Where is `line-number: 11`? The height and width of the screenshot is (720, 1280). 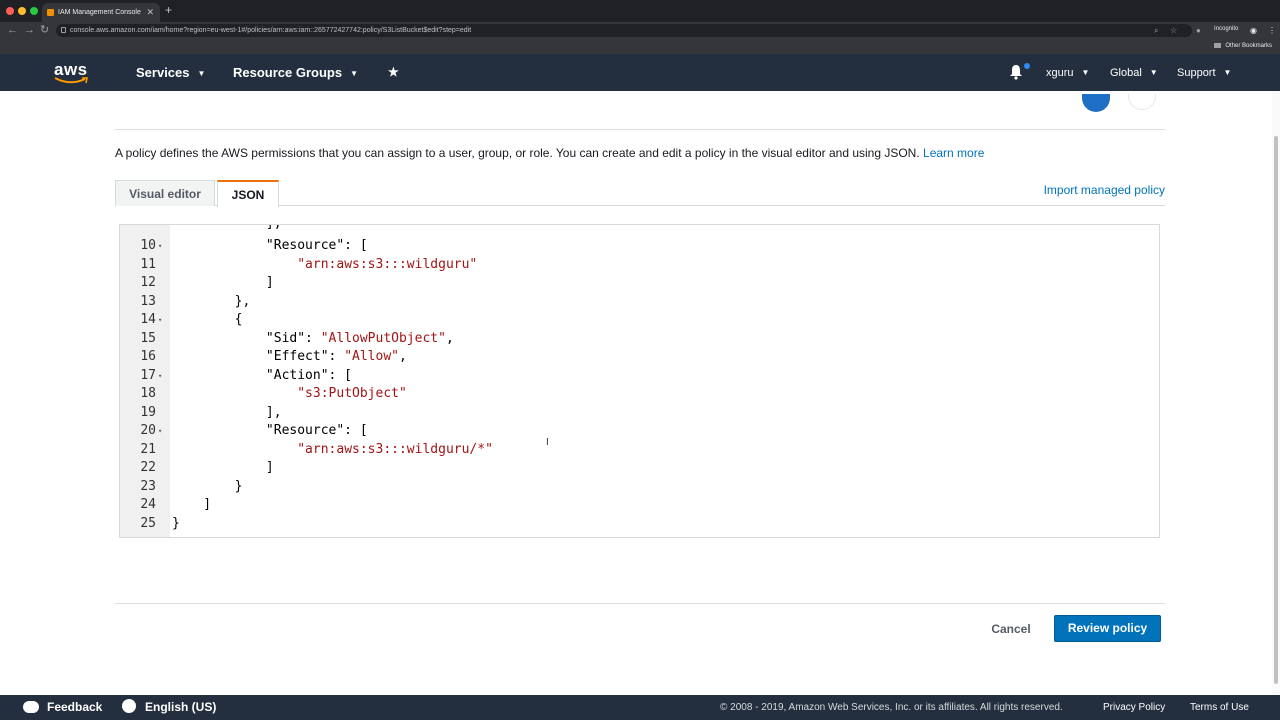
line-number: 11 is located at coordinates (148, 264).